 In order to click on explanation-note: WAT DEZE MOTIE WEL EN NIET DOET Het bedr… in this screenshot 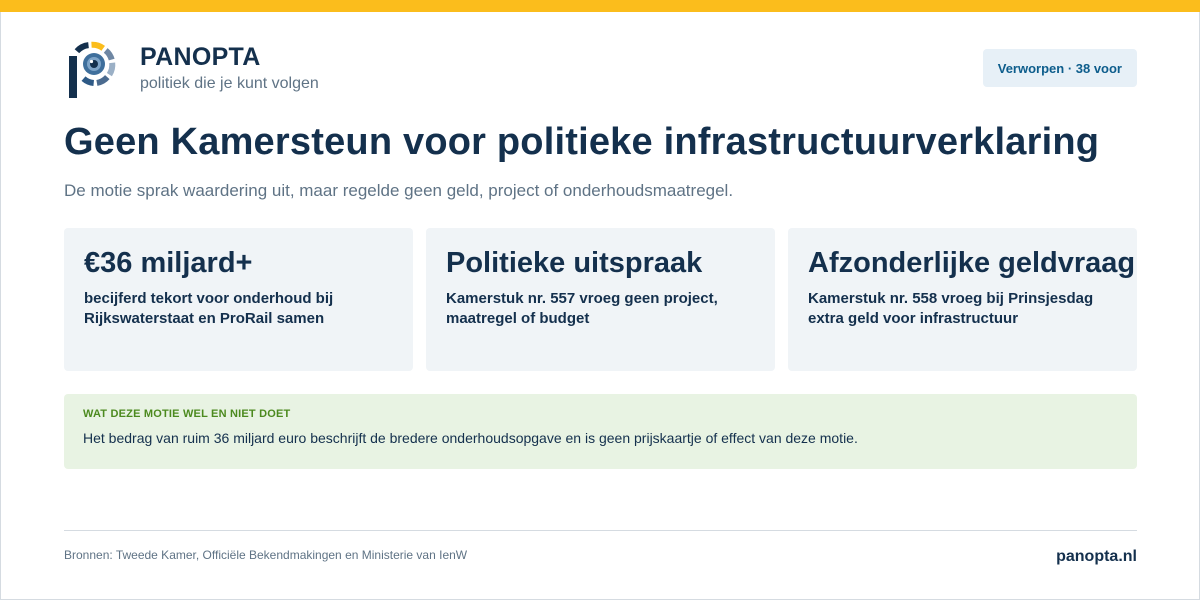, I will do `click(600, 431)`.